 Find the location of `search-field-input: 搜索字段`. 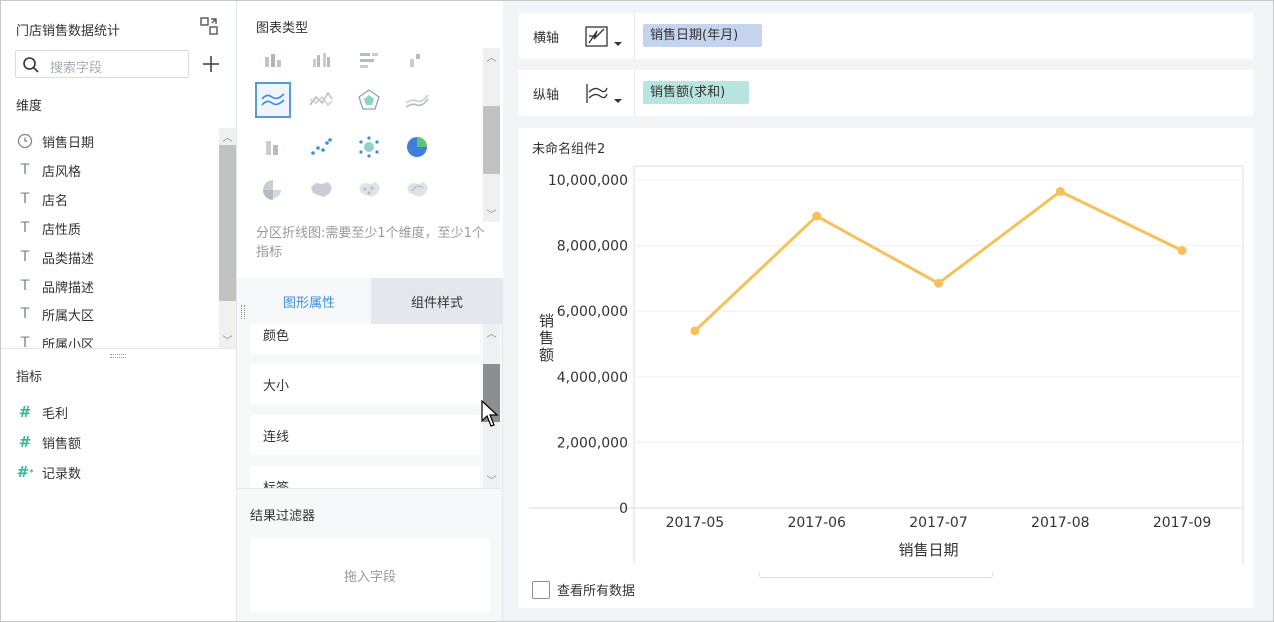

search-field-input: 搜索字段 is located at coordinates (102, 64).